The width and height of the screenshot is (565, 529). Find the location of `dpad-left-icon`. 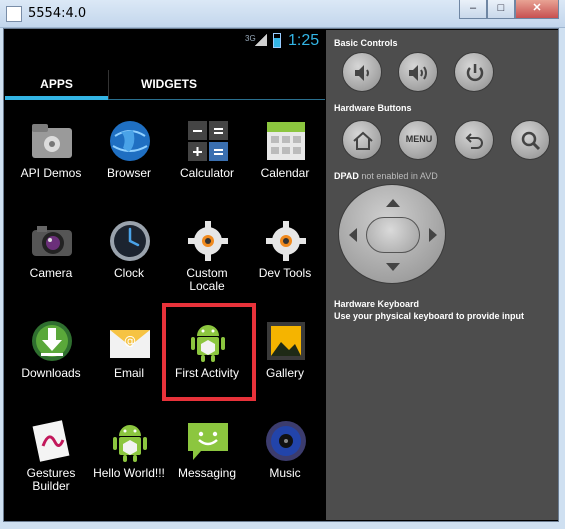

dpad-left-icon is located at coordinates (353, 235).